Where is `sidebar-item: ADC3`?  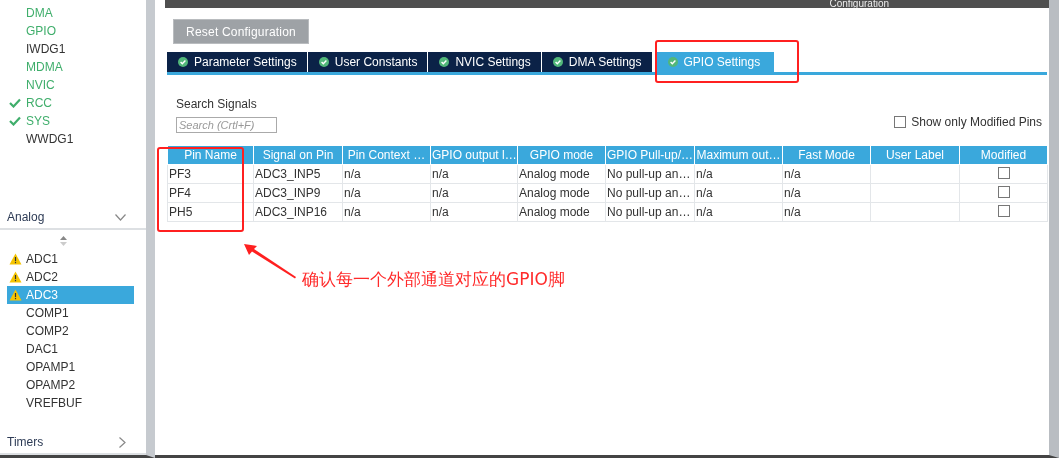 sidebar-item: ADC3 is located at coordinates (70, 295).